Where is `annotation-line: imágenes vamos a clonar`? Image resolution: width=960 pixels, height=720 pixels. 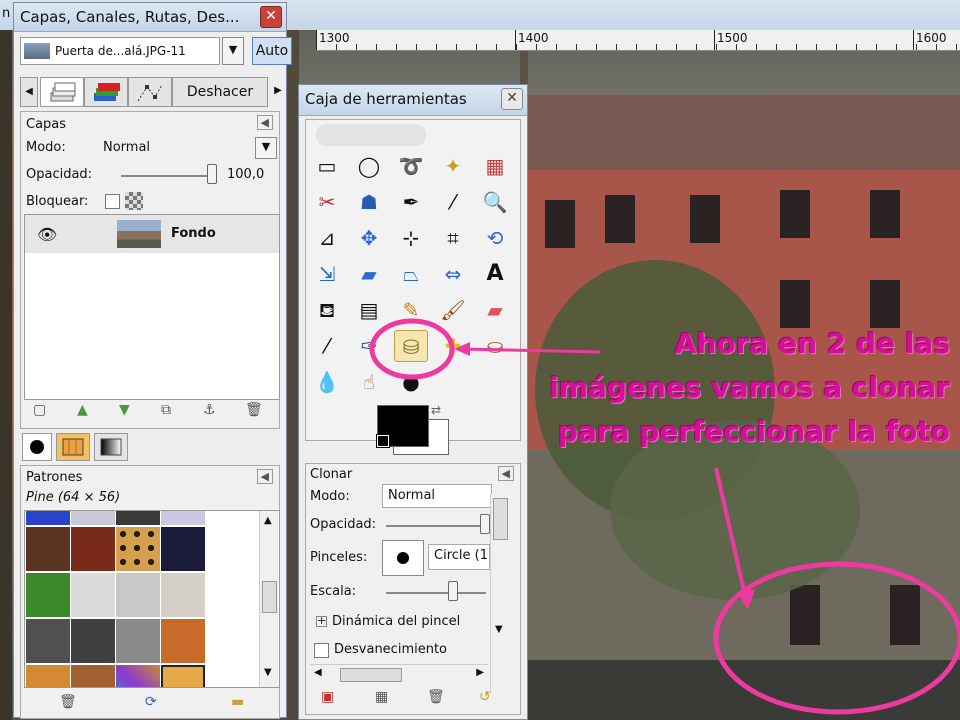
annotation-line: imágenes vamos a clonar is located at coordinates (749, 387).